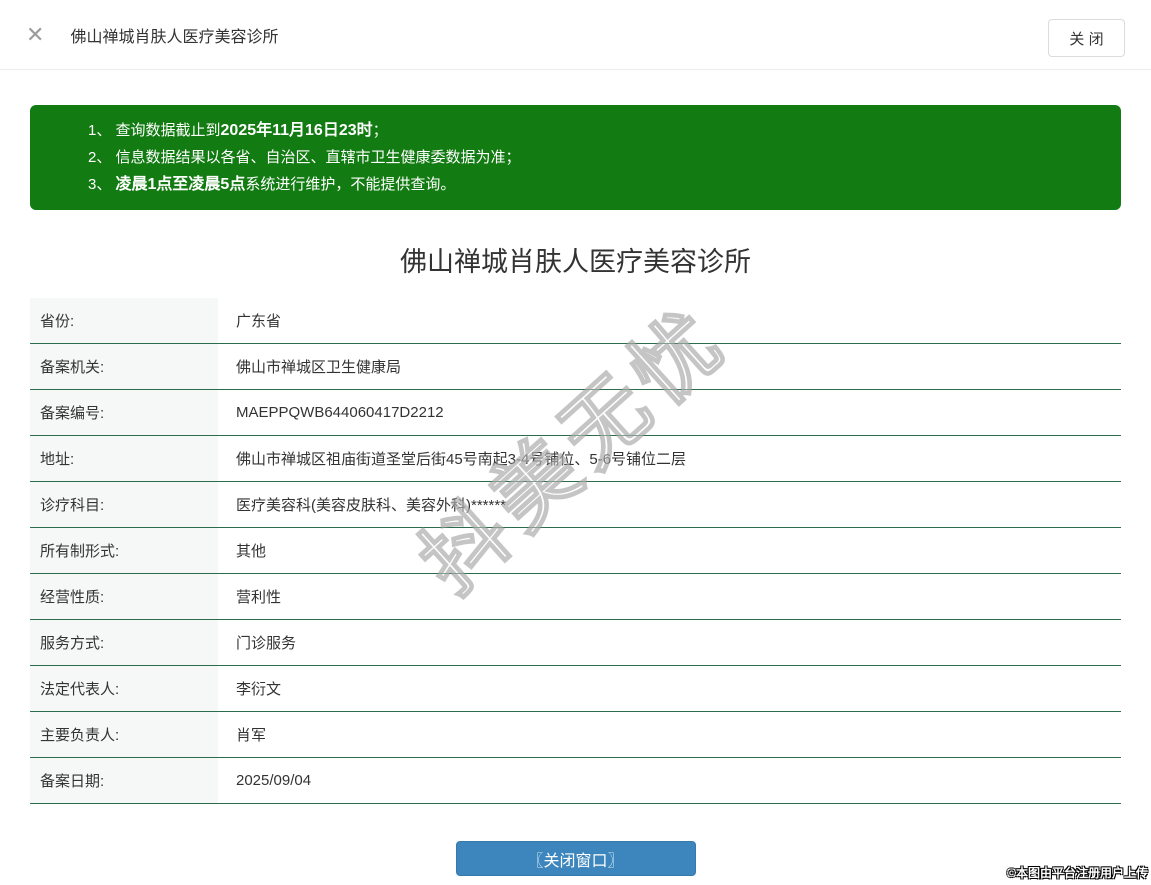 The image size is (1151, 885). What do you see at coordinates (251, 551) in the screenshot?
I see `row-value: 其他` at bounding box center [251, 551].